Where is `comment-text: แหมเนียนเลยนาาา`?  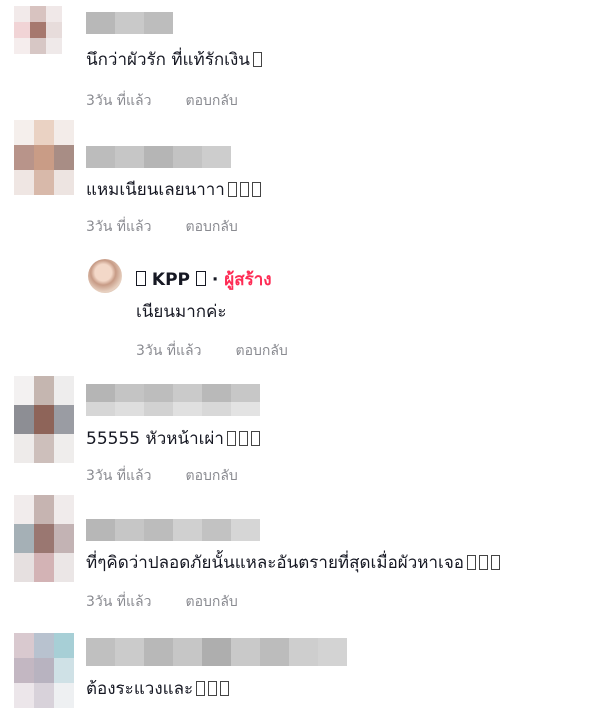 comment-text: แหมเนียนเลยนาาา is located at coordinates (173, 190).